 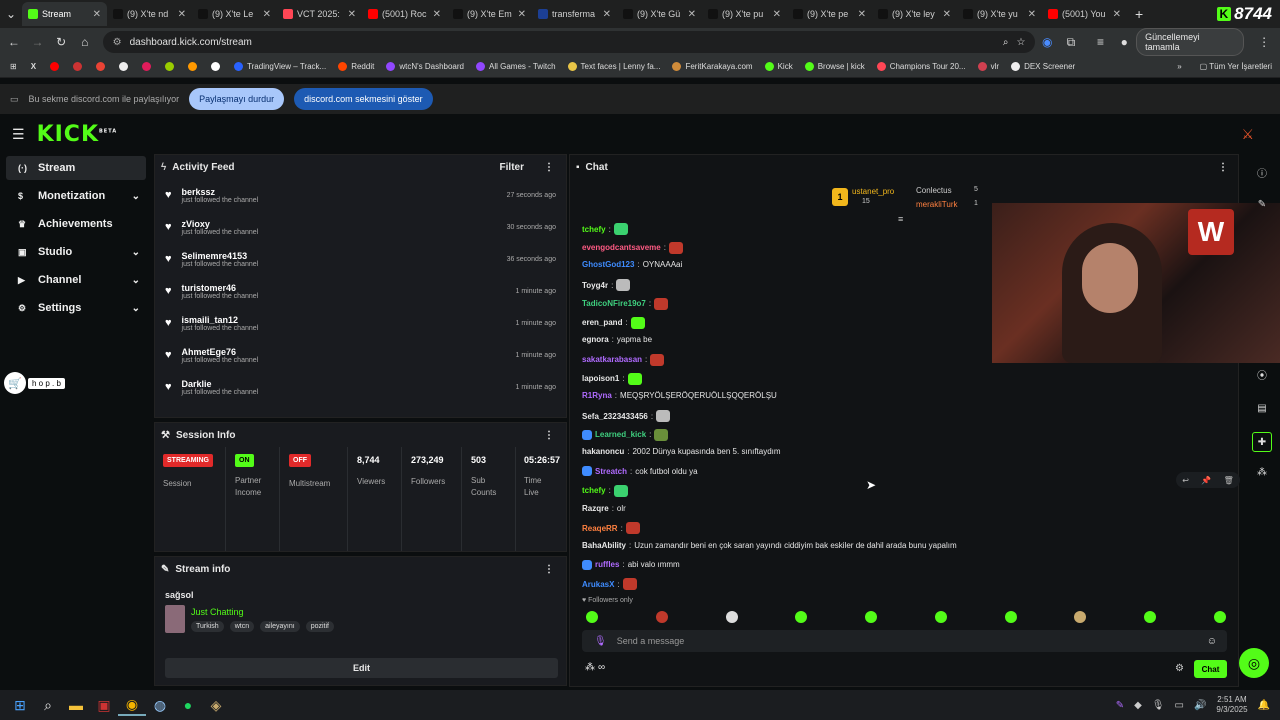 I want to click on bookmark-star-icon: ☆, so click(x=1020, y=42).